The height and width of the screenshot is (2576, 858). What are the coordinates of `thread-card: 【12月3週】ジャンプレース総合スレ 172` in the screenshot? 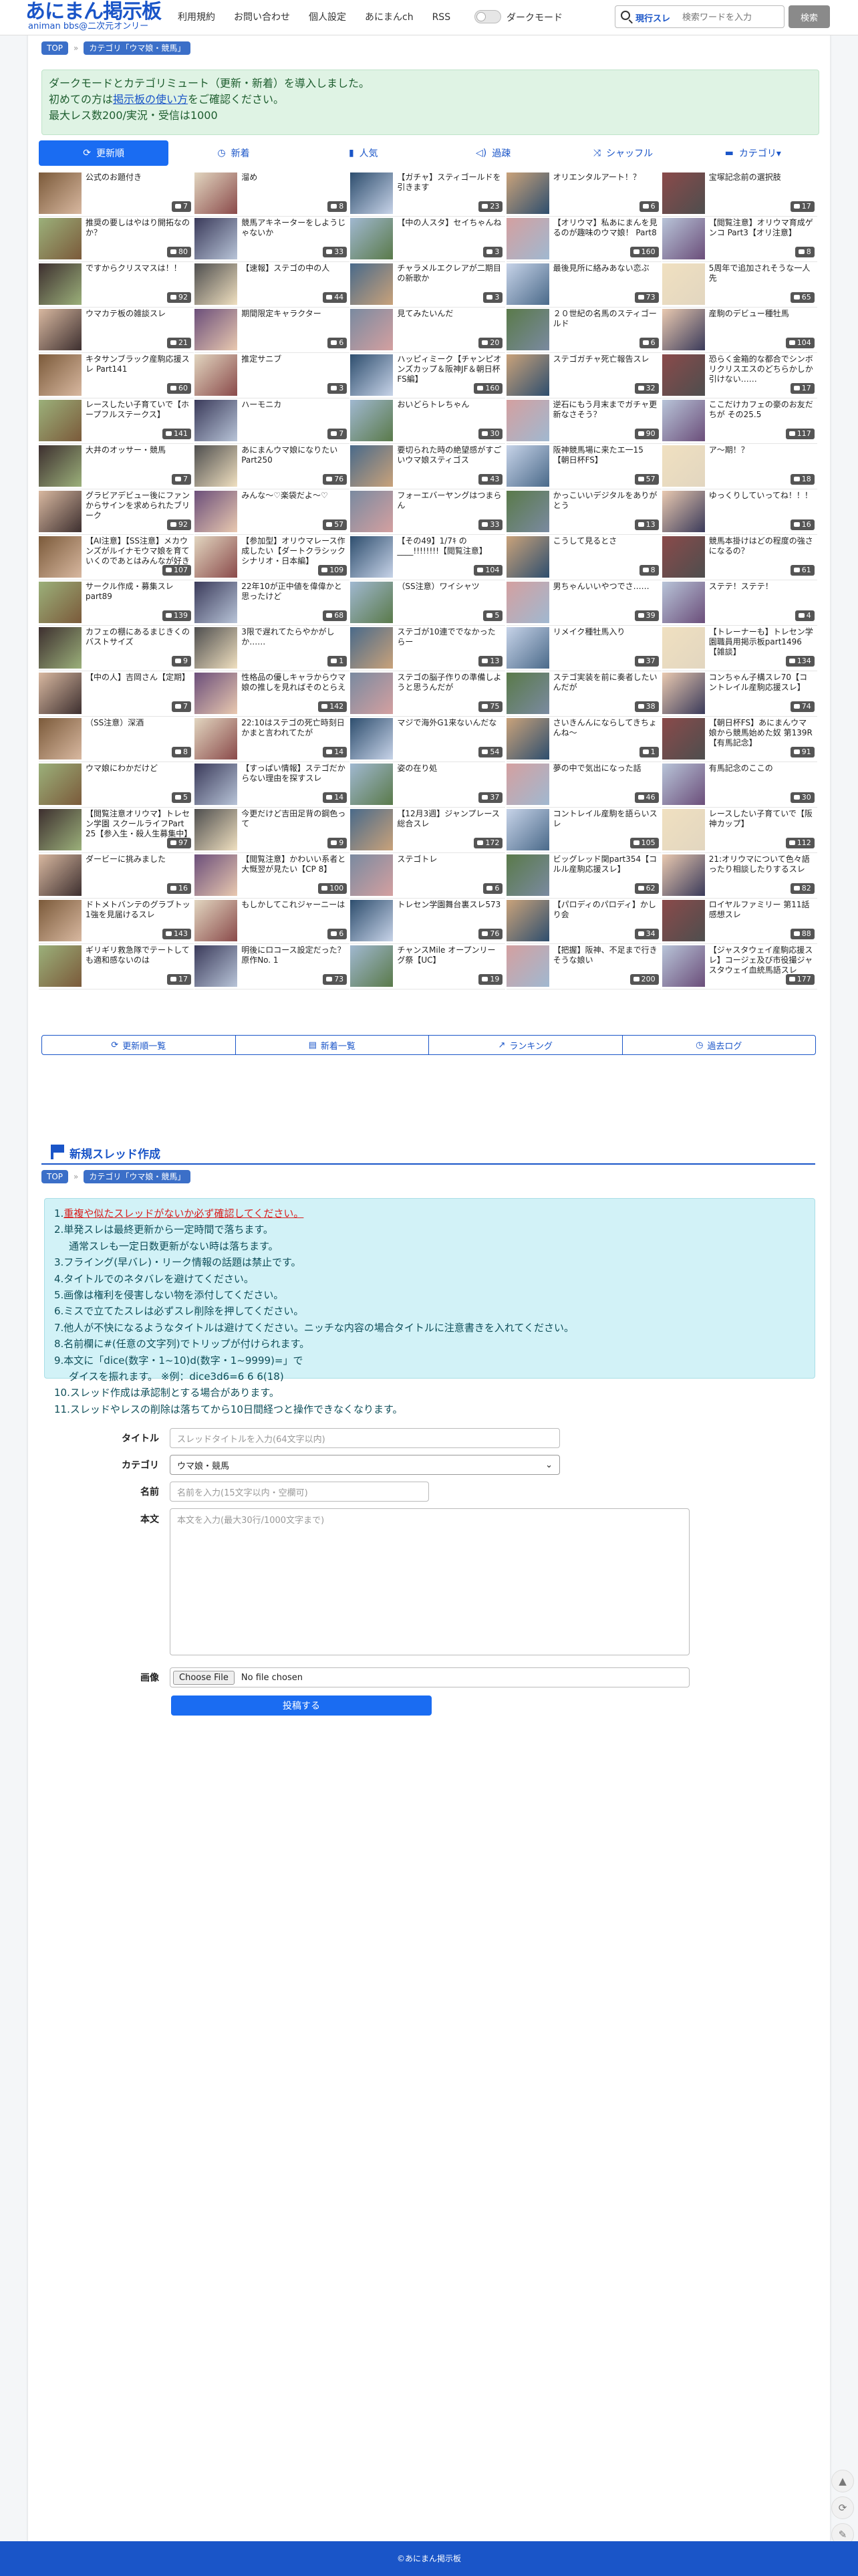 It's located at (428, 829).